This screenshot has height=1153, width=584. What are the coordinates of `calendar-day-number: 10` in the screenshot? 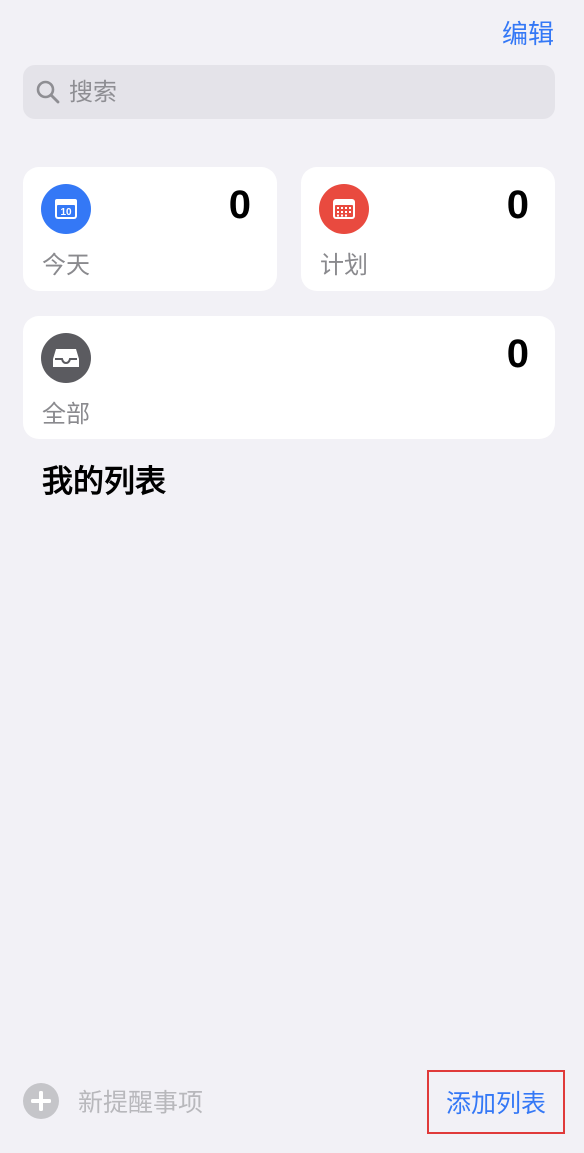 It's located at (66, 212).